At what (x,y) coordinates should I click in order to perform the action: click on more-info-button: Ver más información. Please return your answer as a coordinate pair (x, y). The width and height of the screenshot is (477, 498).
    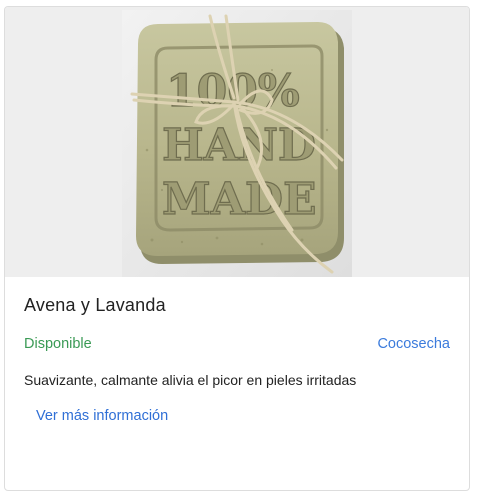
    Looking at the image, I should click on (102, 416).